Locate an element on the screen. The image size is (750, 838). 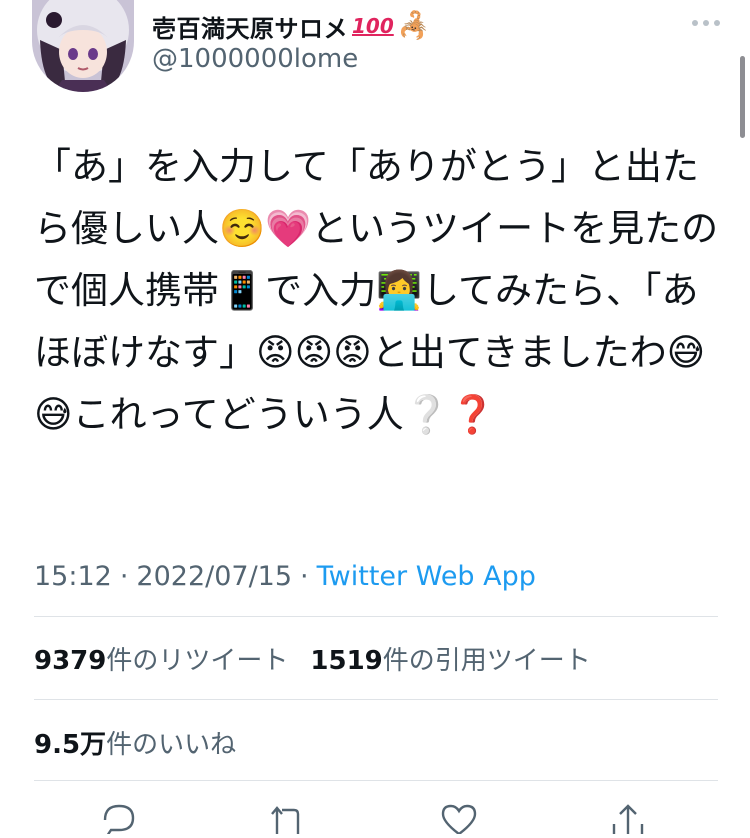
likes-label: 件のいいね is located at coordinates (171, 744).